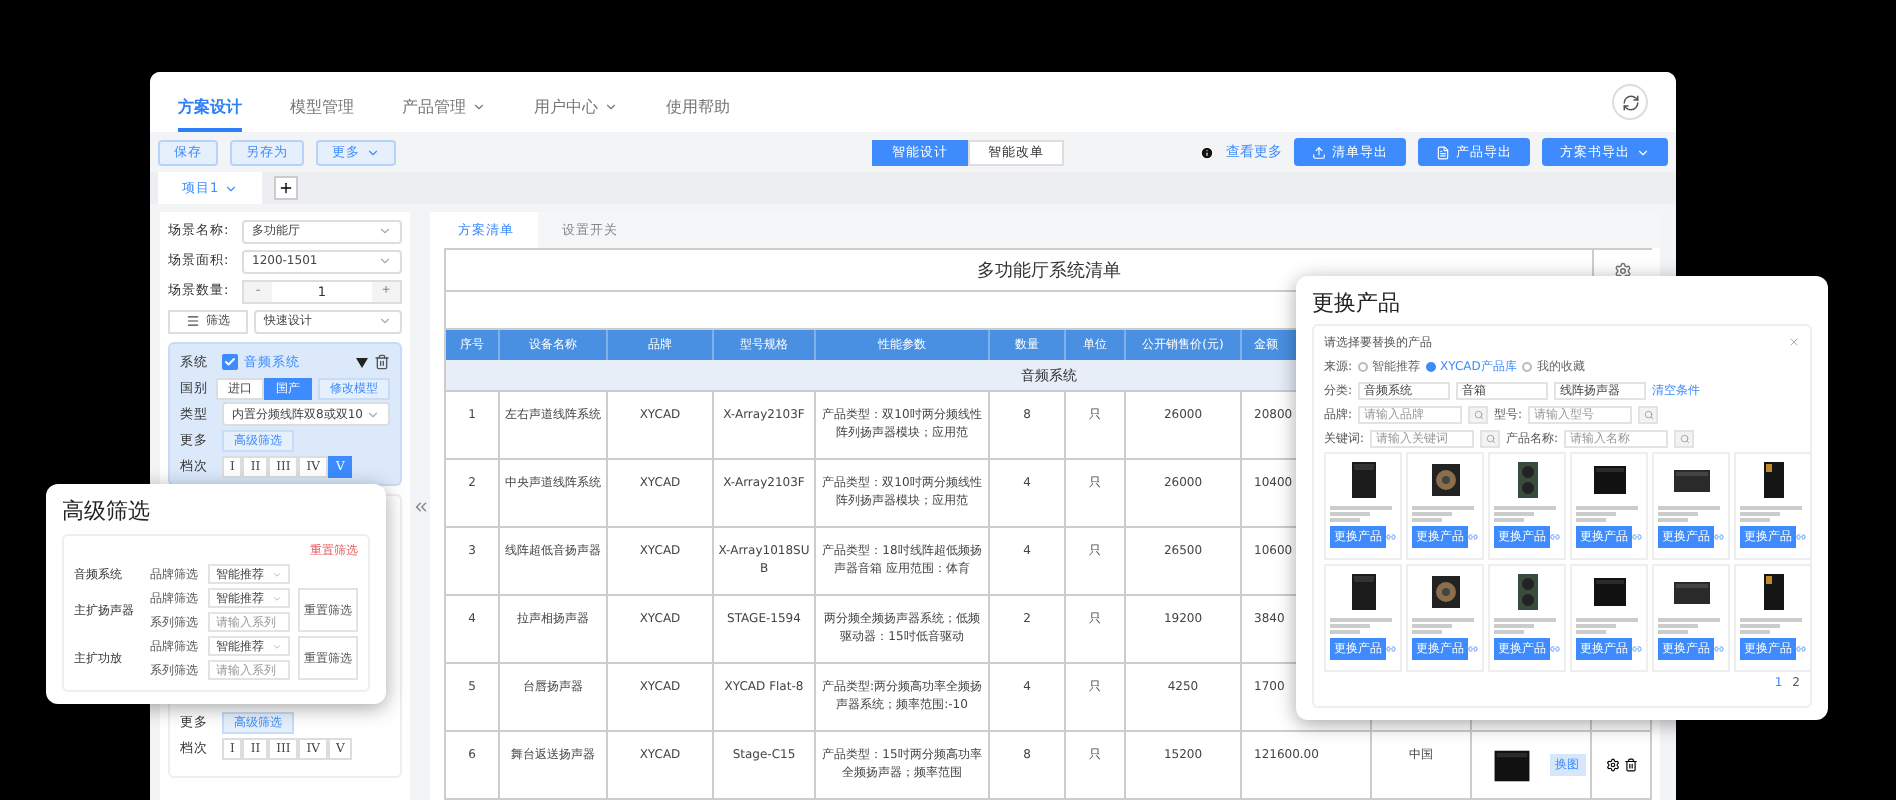 The width and height of the screenshot is (1896, 800). Describe the element at coordinates (1207, 152) in the screenshot. I see `info-icon` at that location.